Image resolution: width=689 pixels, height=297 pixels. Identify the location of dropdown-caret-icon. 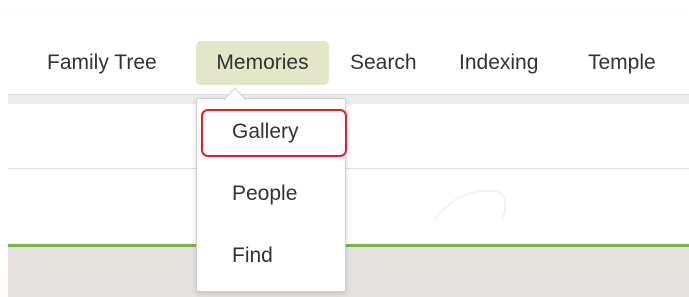
(235, 93).